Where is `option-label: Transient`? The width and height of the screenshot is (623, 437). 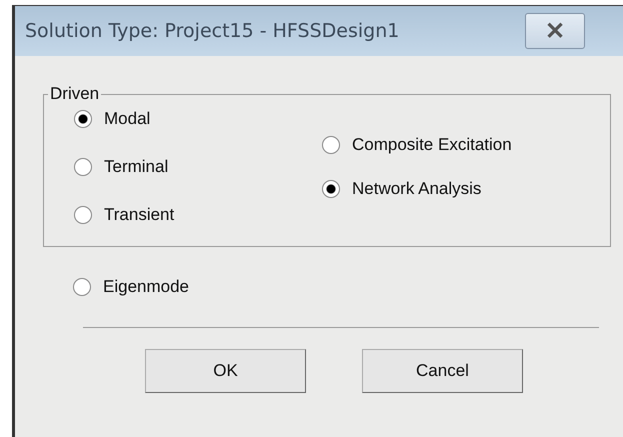
option-label: Transient is located at coordinates (139, 215).